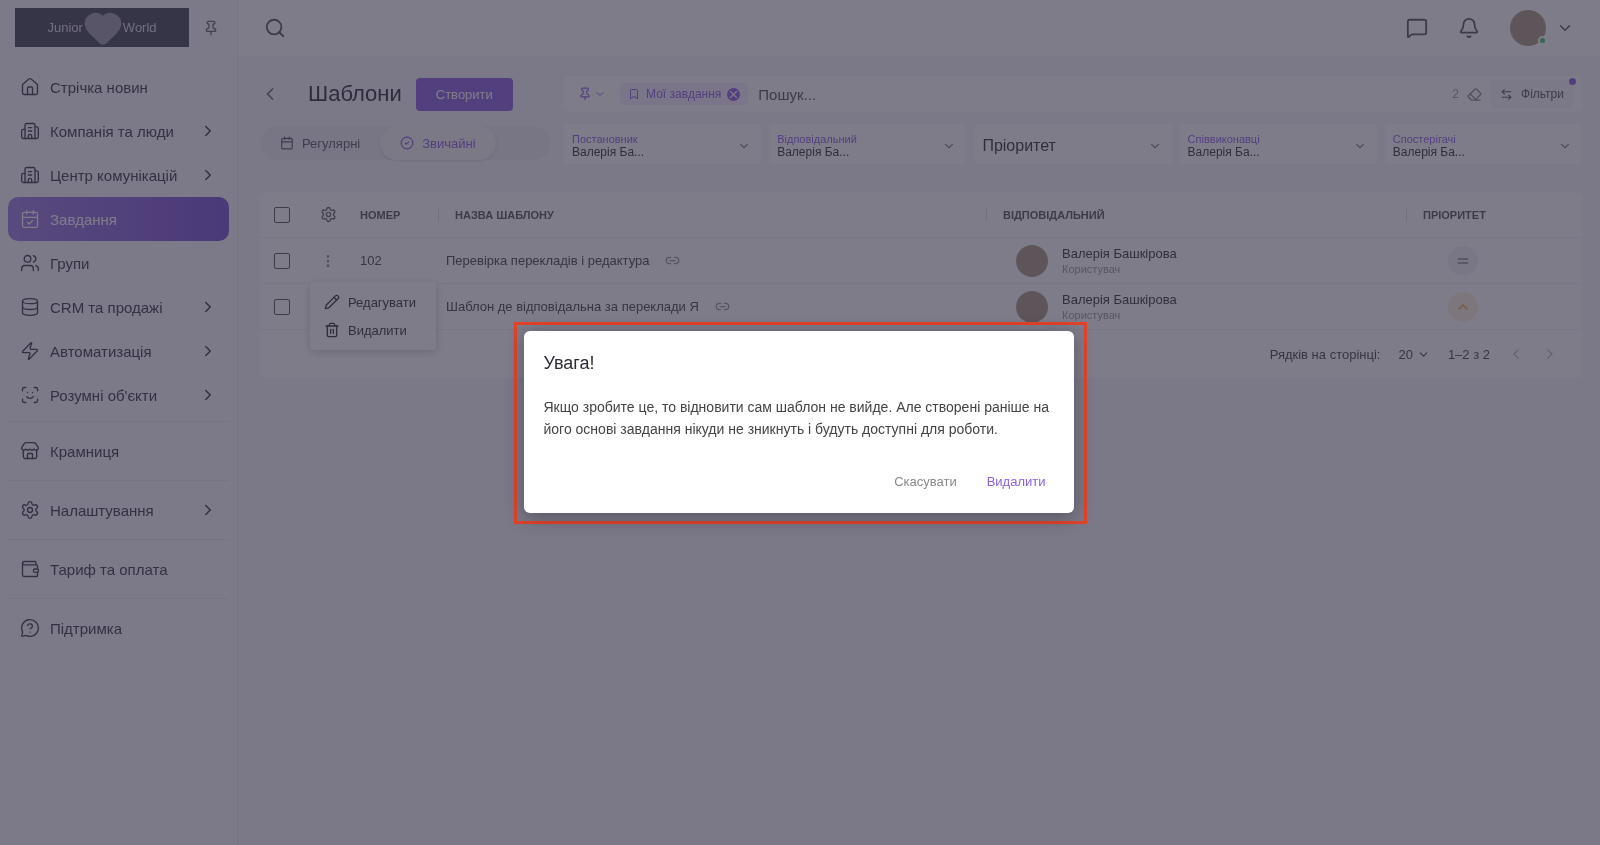 The image size is (1600, 845). Describe the element at coordinates (438, 143) in the screenshot. I see `view-tab: Звичайні` at that location.